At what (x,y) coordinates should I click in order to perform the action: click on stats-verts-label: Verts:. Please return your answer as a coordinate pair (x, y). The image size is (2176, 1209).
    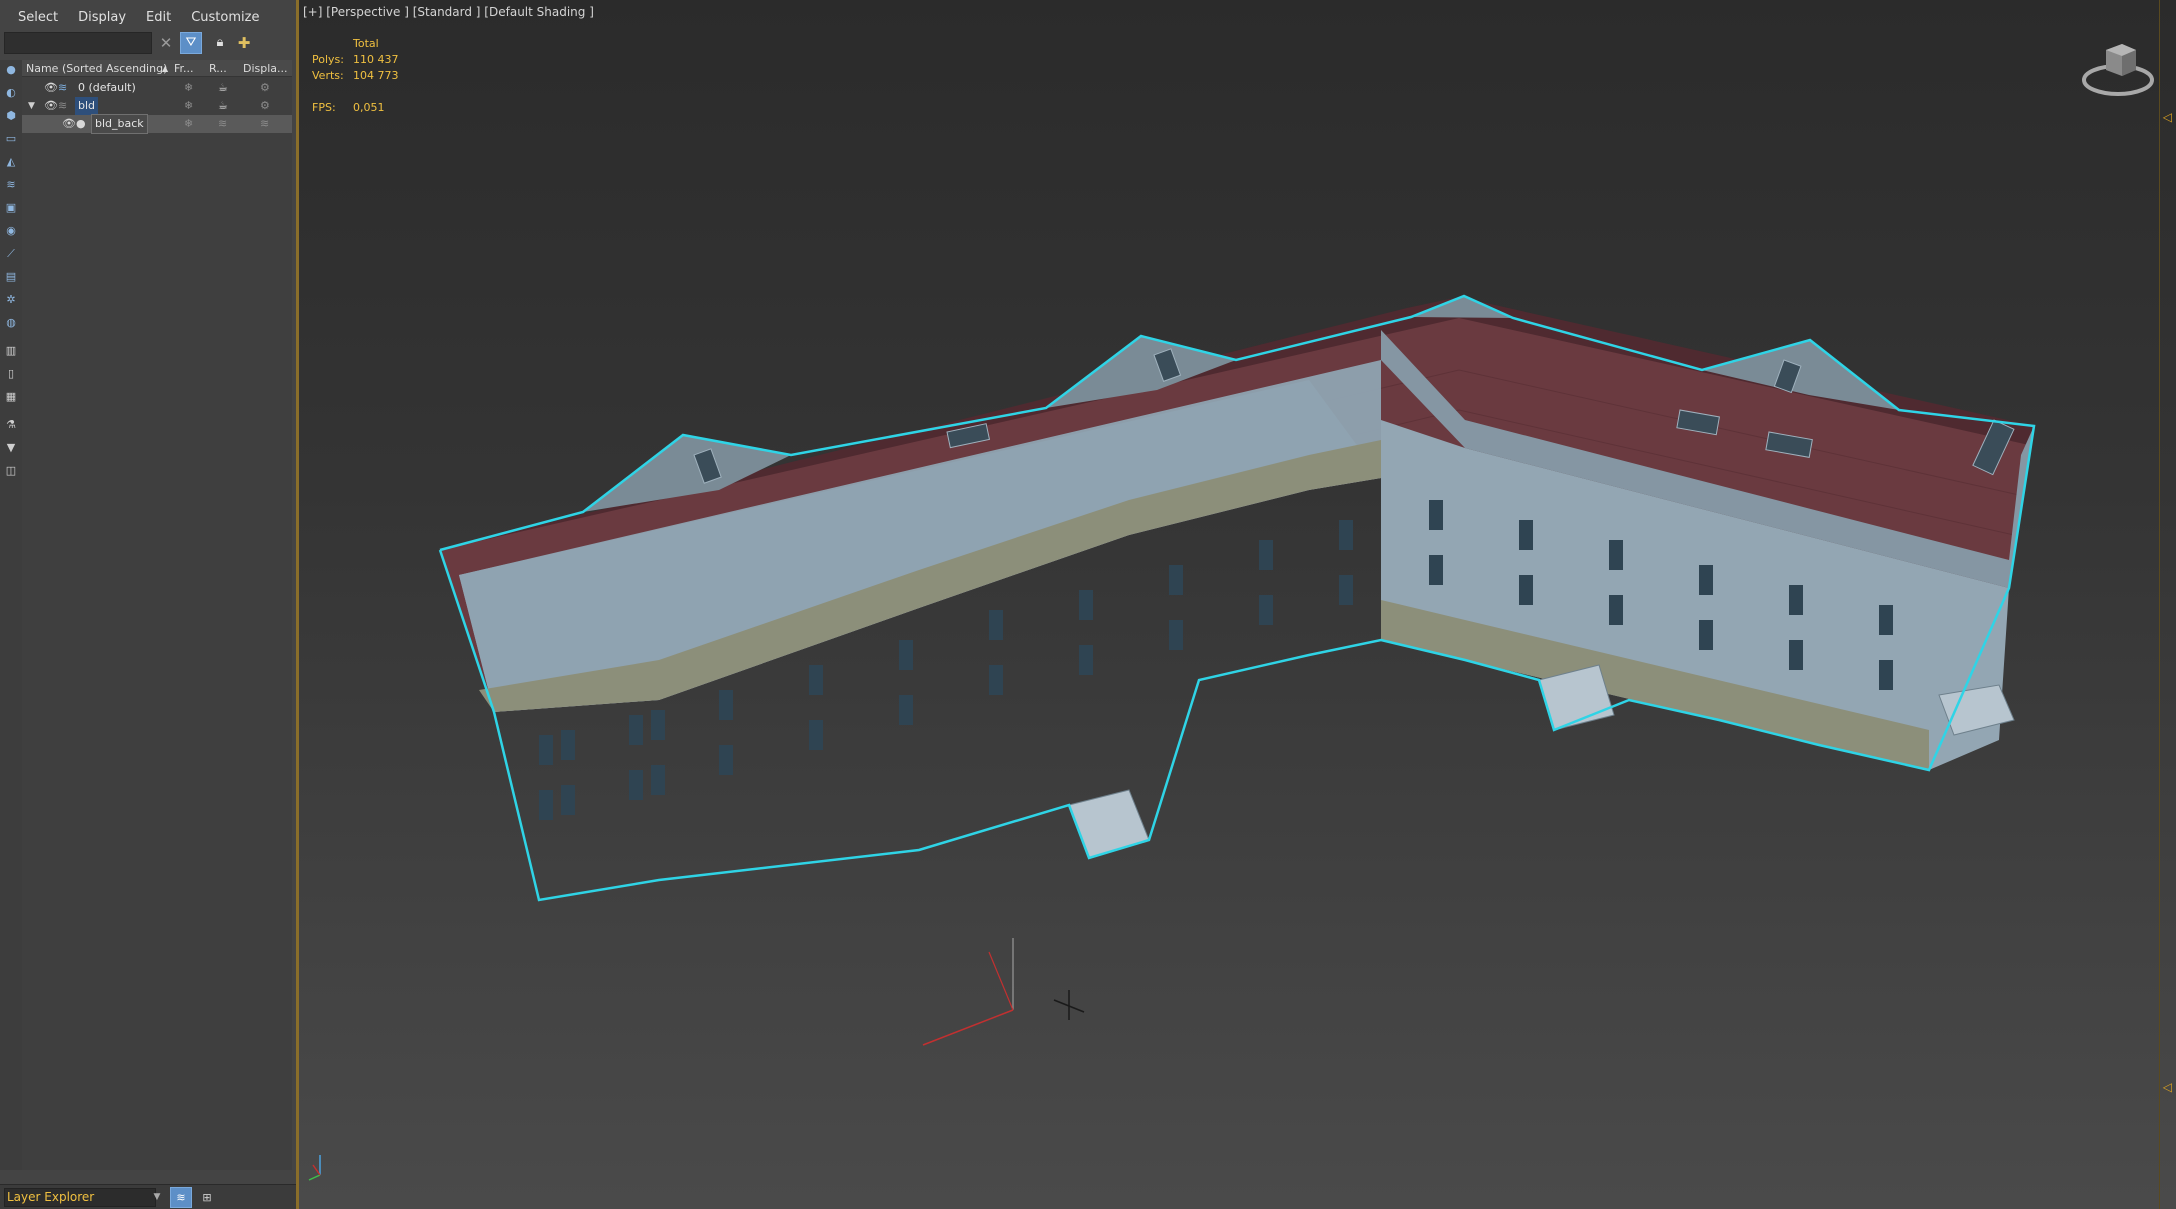
    Looking at the image, I should click on (328, 75).